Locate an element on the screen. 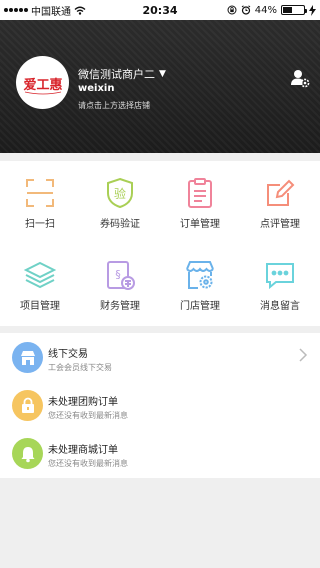  list-subtitle: 工会会员线下交易 is located at coordinates (80, 367).